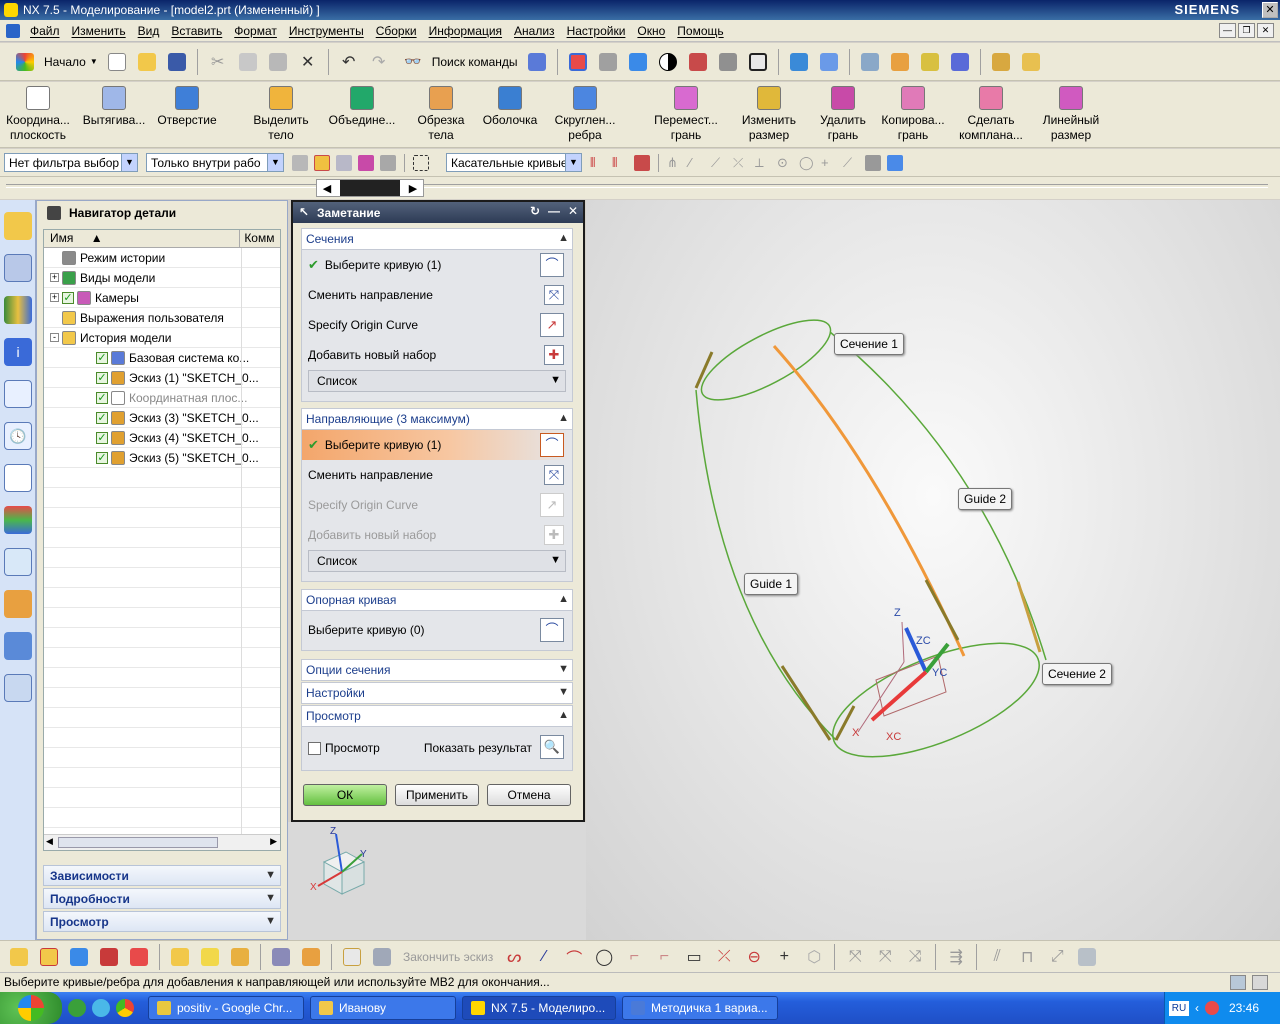  I want to click on tree-row: + Виды модели, so click(162, 278).